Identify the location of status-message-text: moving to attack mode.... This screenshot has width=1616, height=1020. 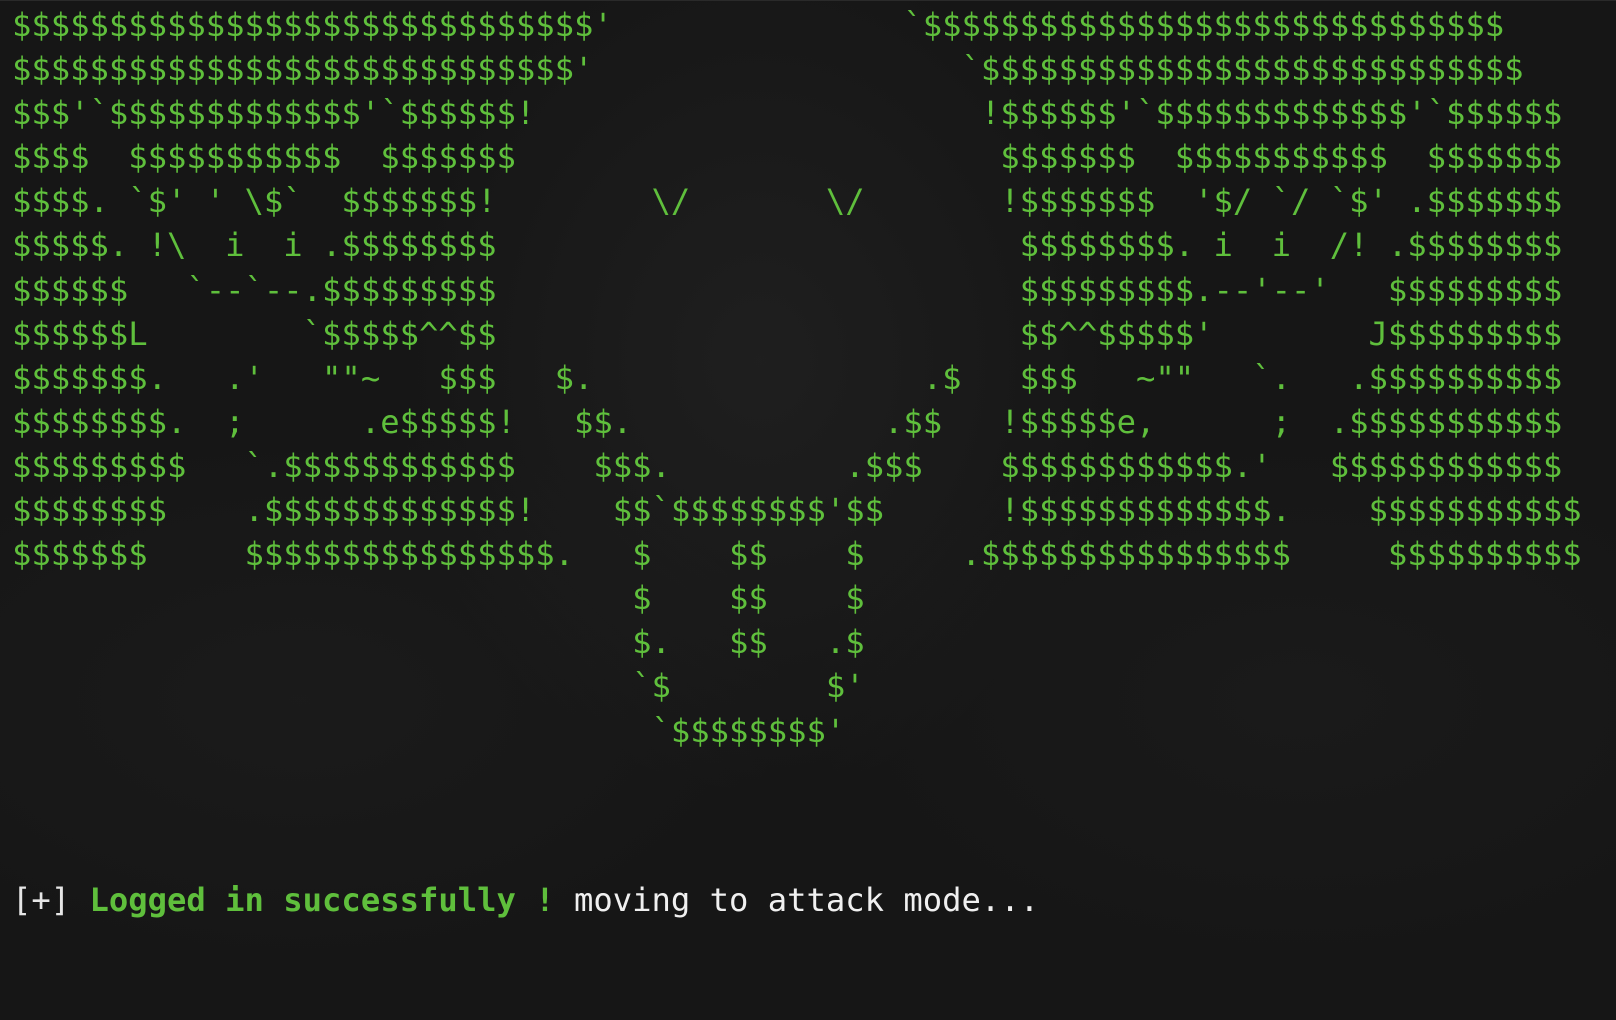
(797, 900).